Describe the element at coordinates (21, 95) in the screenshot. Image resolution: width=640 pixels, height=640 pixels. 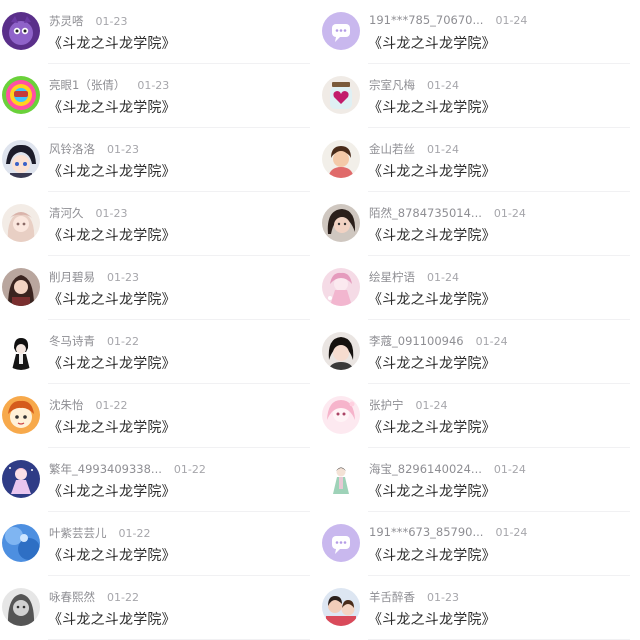
I see `toy-avatar` at that location.